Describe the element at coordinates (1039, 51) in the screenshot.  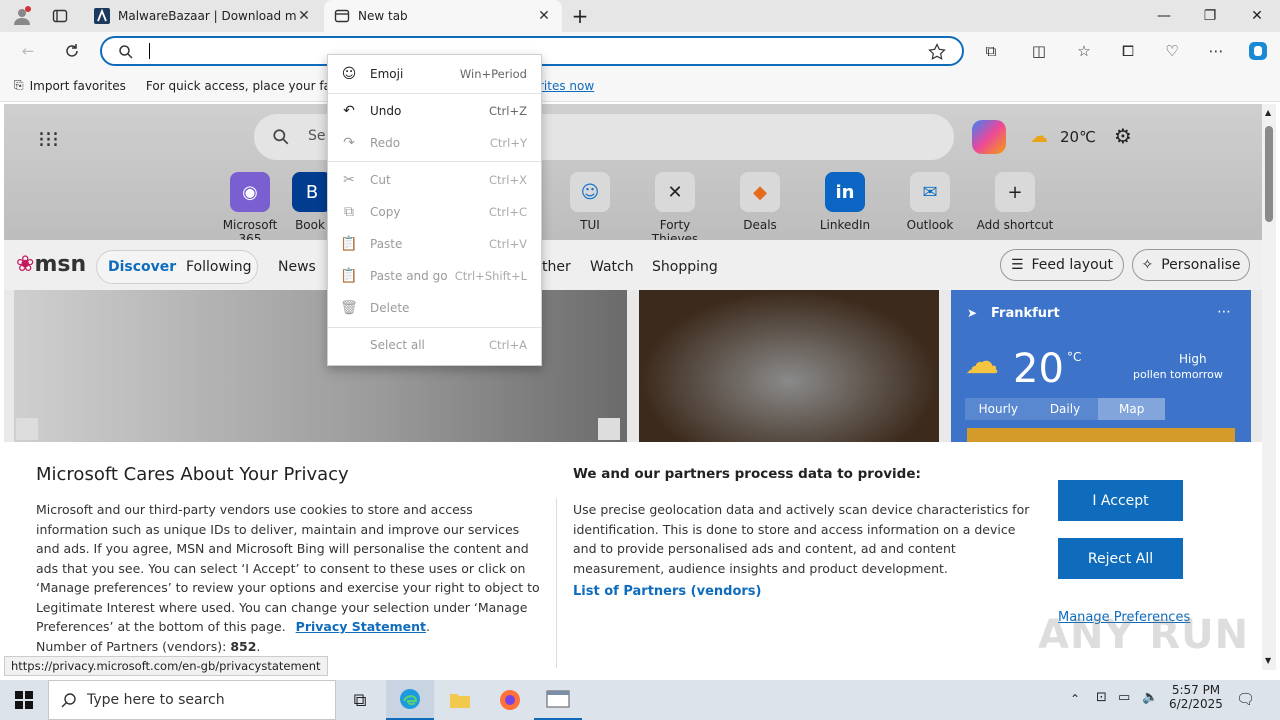
I see `split-screen-button: ◫` at that location.